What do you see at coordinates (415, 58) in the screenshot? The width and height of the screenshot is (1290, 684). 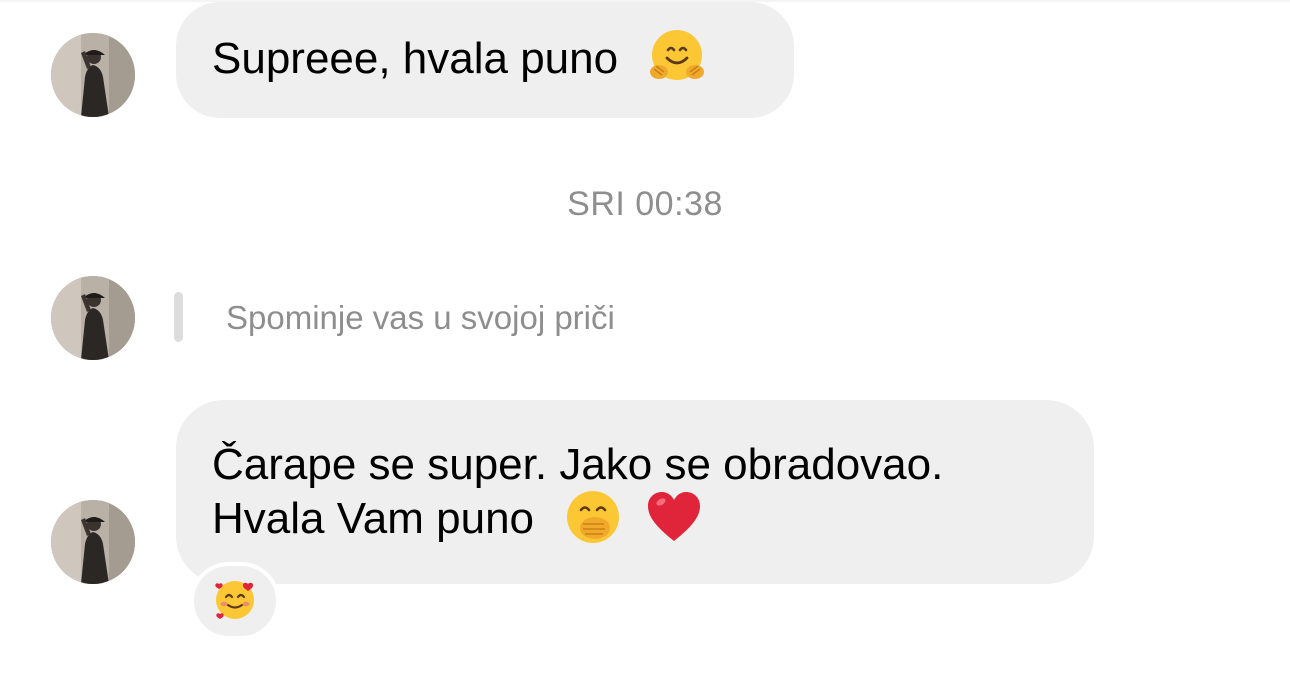 I see `message-text: Supreee, hvala puno` at bounding box center [415, 58].